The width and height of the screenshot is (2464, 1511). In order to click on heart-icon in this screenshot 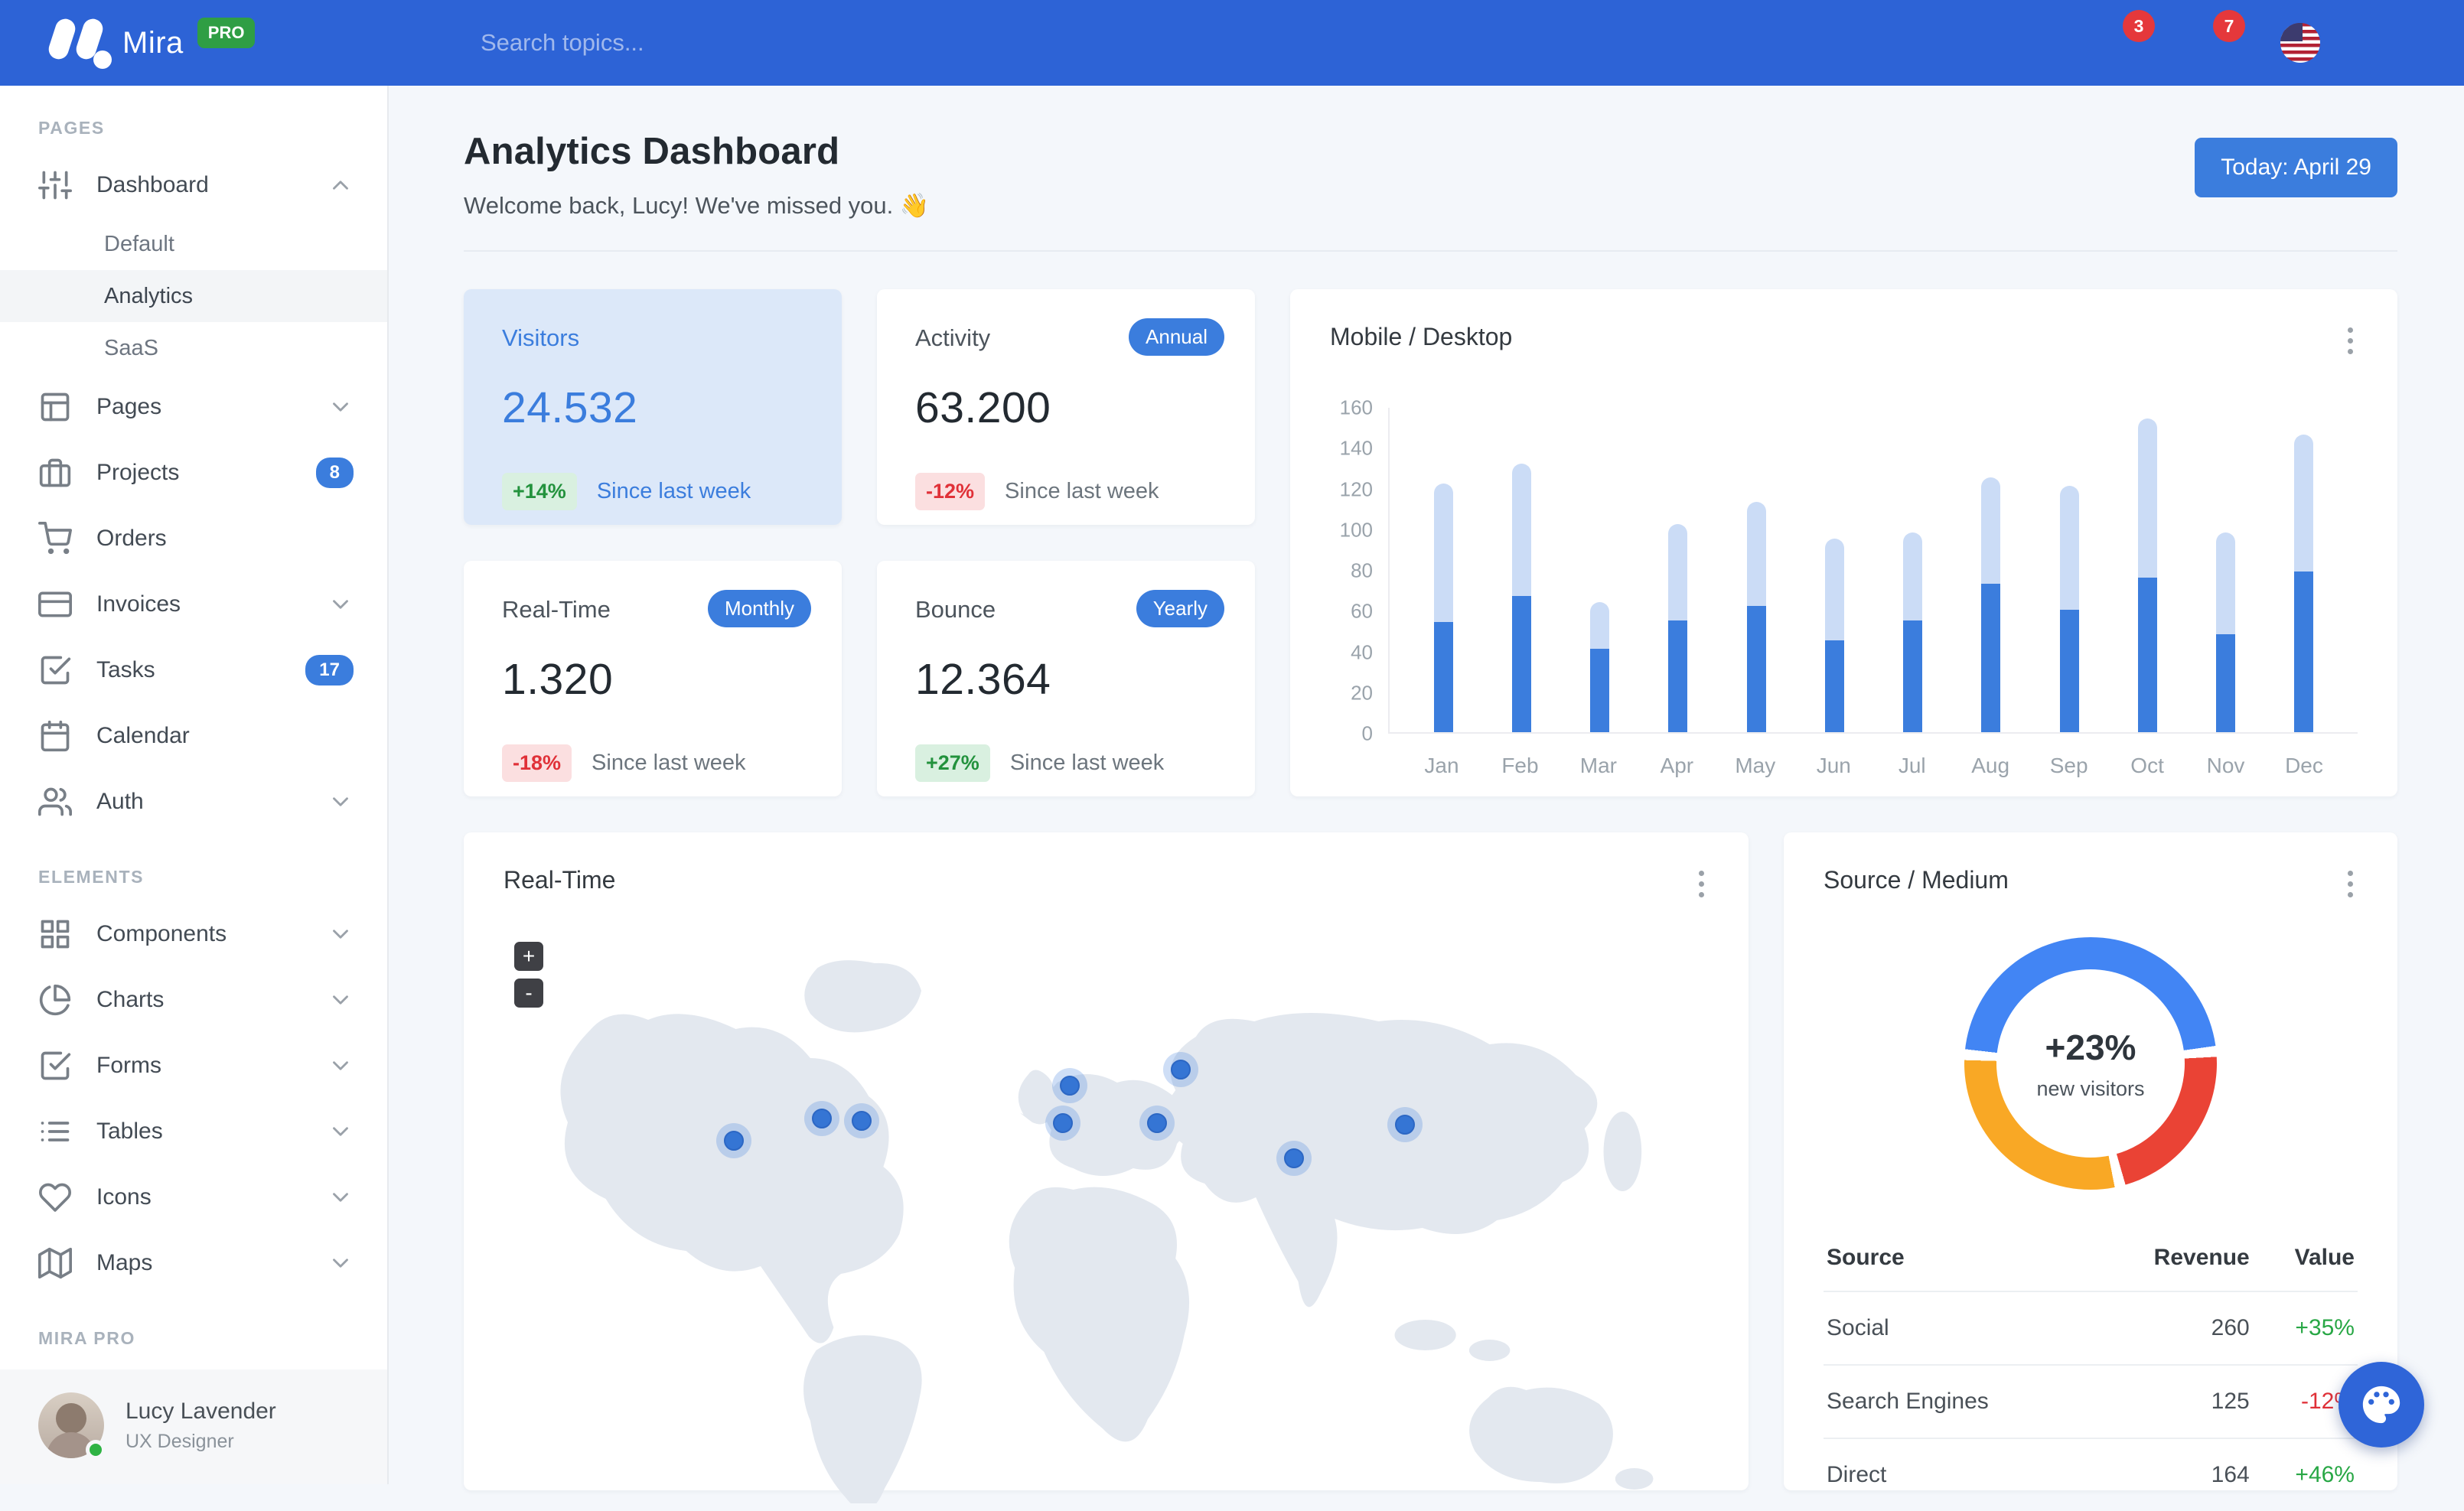, I will do `click(55, 1197)`.